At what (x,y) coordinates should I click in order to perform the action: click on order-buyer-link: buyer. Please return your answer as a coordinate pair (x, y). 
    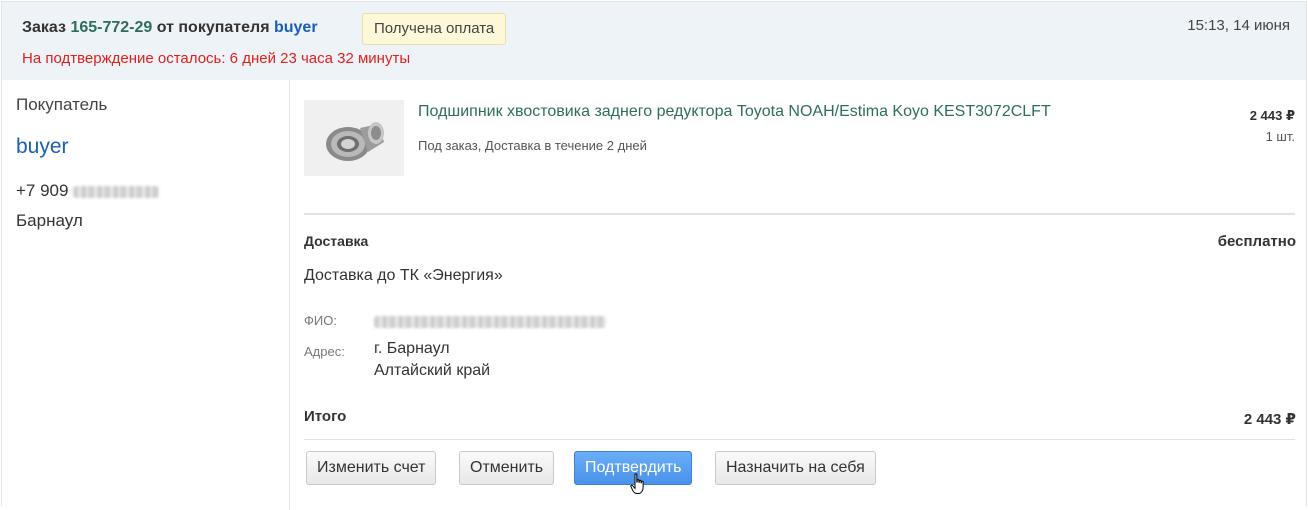
    Looking at the image, I should click on (296, 27).